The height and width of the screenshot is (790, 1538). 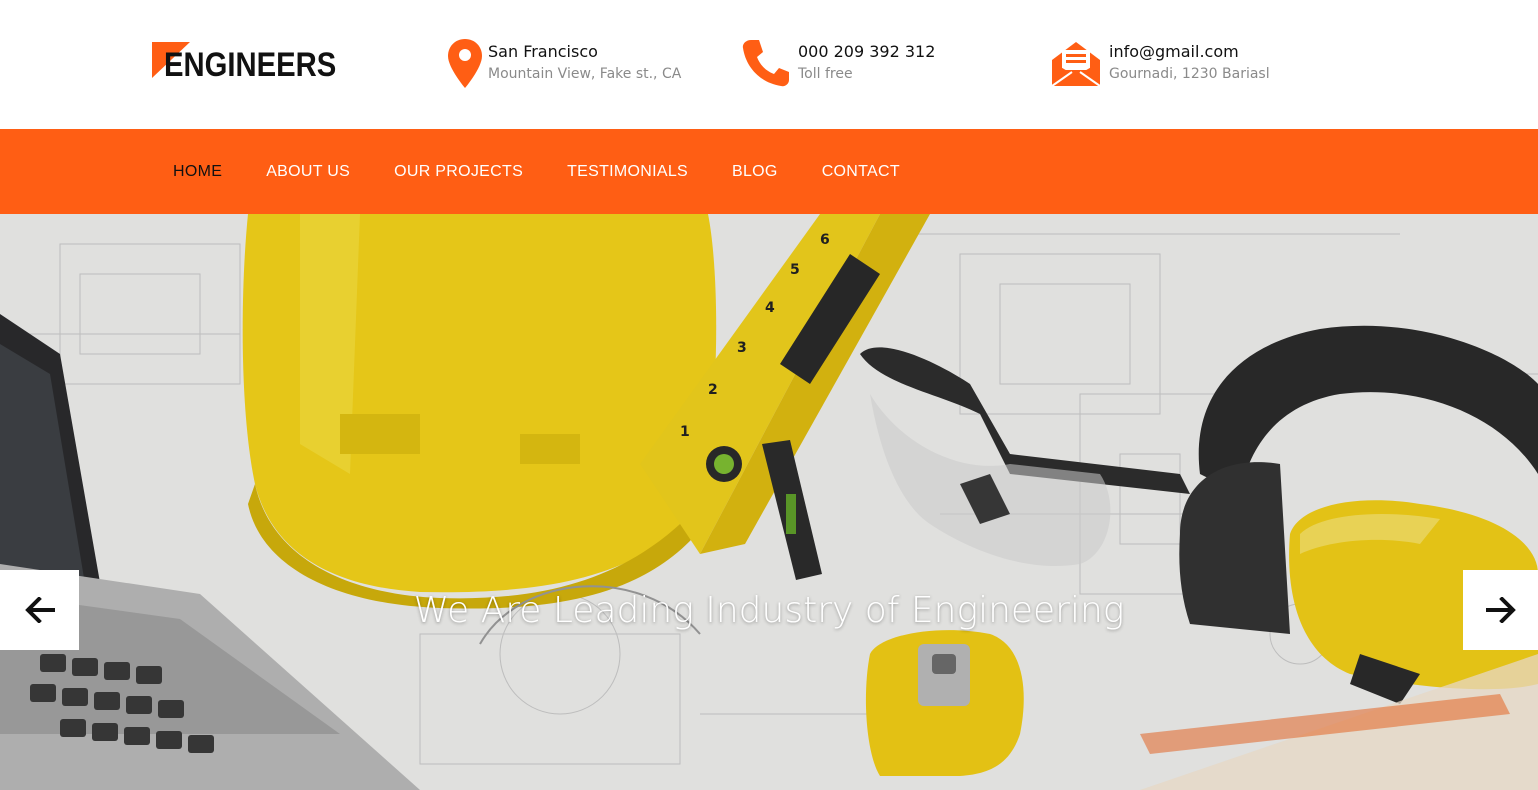 What do you see at coordinates (765, 63) in the screenshot?
I see `phone-icon` at bounding box center [765, 63].